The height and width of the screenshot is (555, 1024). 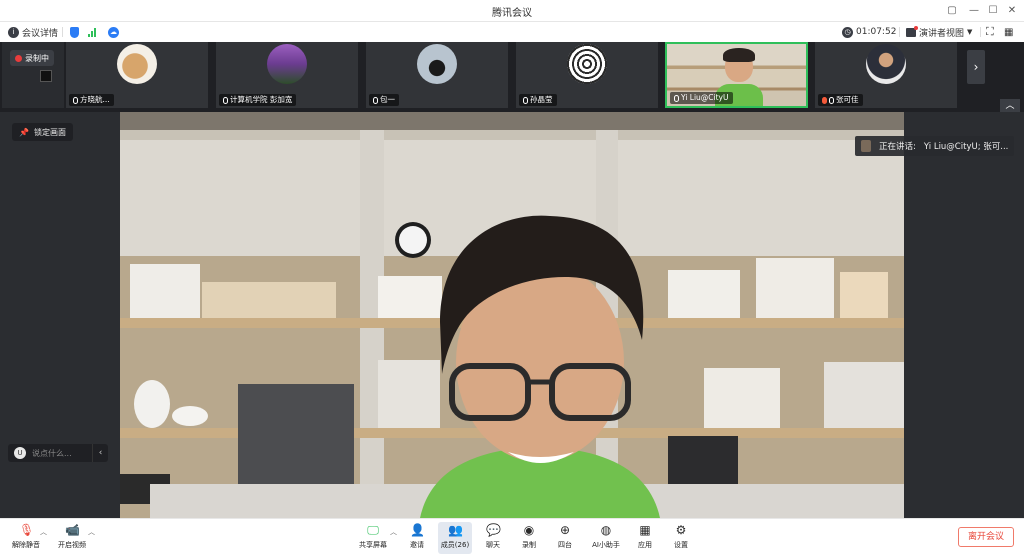 I want to click on start-video-button: 📹 开启视频, so click(x=72, y=538).